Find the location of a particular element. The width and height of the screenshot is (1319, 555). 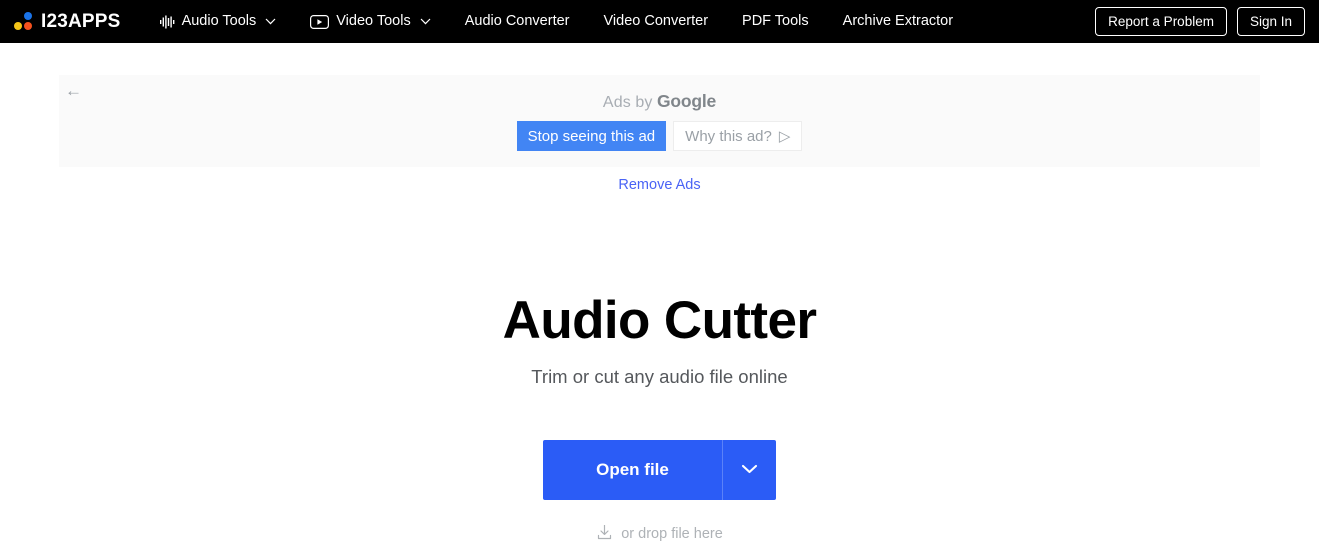

ads-by-google-label: Ads by Google is located at coordinates (659, 101).